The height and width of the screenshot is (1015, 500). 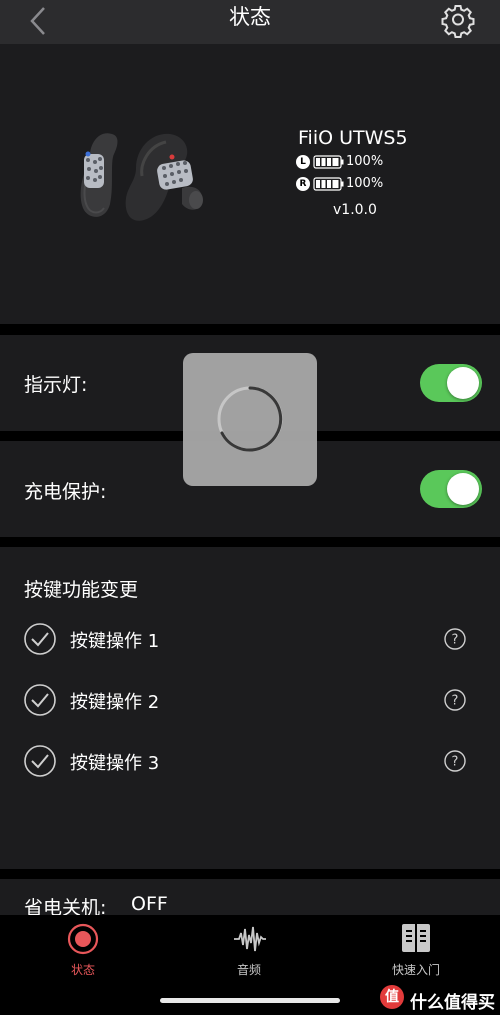 I want to click on key-option-label: 按键操作 1, so click(x=115, y=641).